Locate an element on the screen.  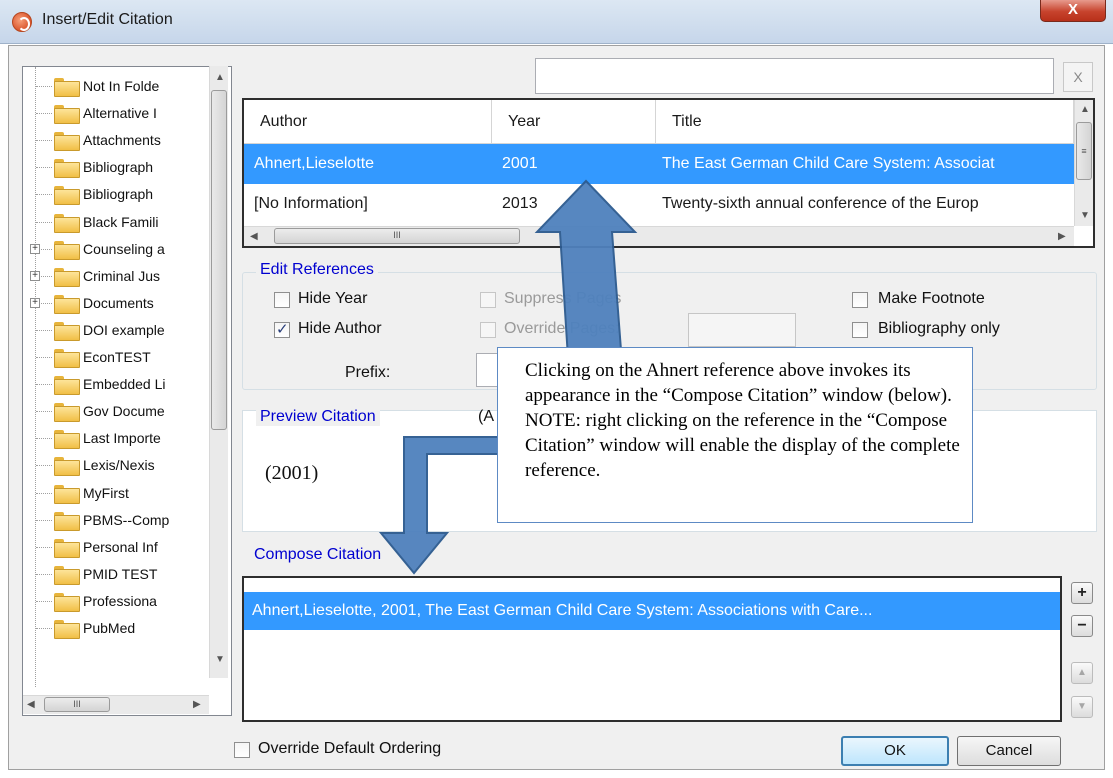
cancel-button: Cancel is located at coordinates (1009, 751).